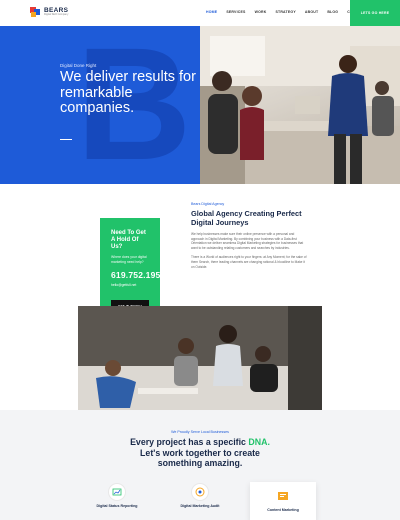 This screenshot has height=520, width=400. I want to click on hero-divider, so click(66, 139).